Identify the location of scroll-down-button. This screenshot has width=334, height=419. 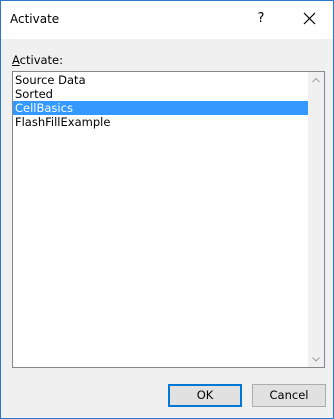
(316, 359).